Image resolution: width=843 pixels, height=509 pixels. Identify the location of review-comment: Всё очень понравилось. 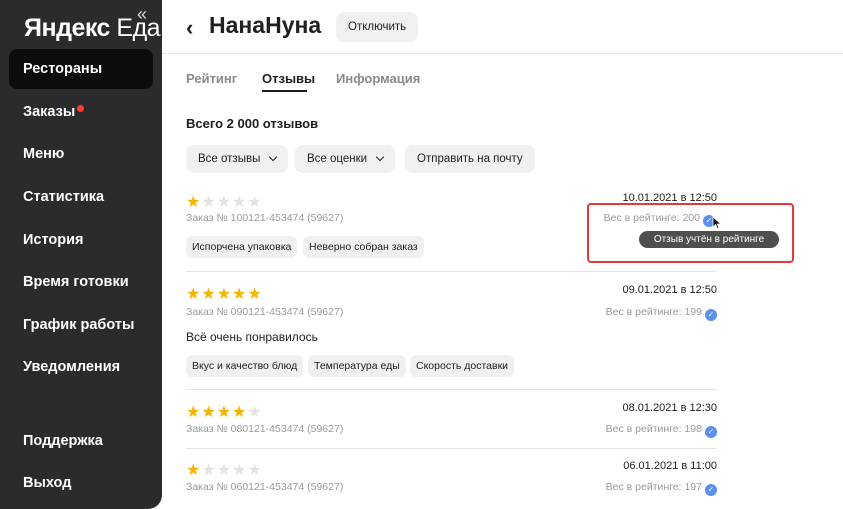
(252, 337).